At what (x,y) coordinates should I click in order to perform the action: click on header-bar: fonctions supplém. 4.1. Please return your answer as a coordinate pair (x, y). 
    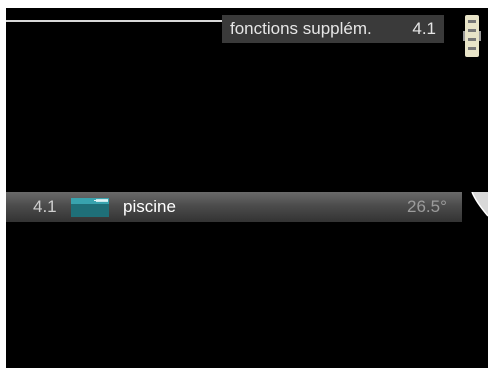
    Looking at the image, I should click on (333, 29).